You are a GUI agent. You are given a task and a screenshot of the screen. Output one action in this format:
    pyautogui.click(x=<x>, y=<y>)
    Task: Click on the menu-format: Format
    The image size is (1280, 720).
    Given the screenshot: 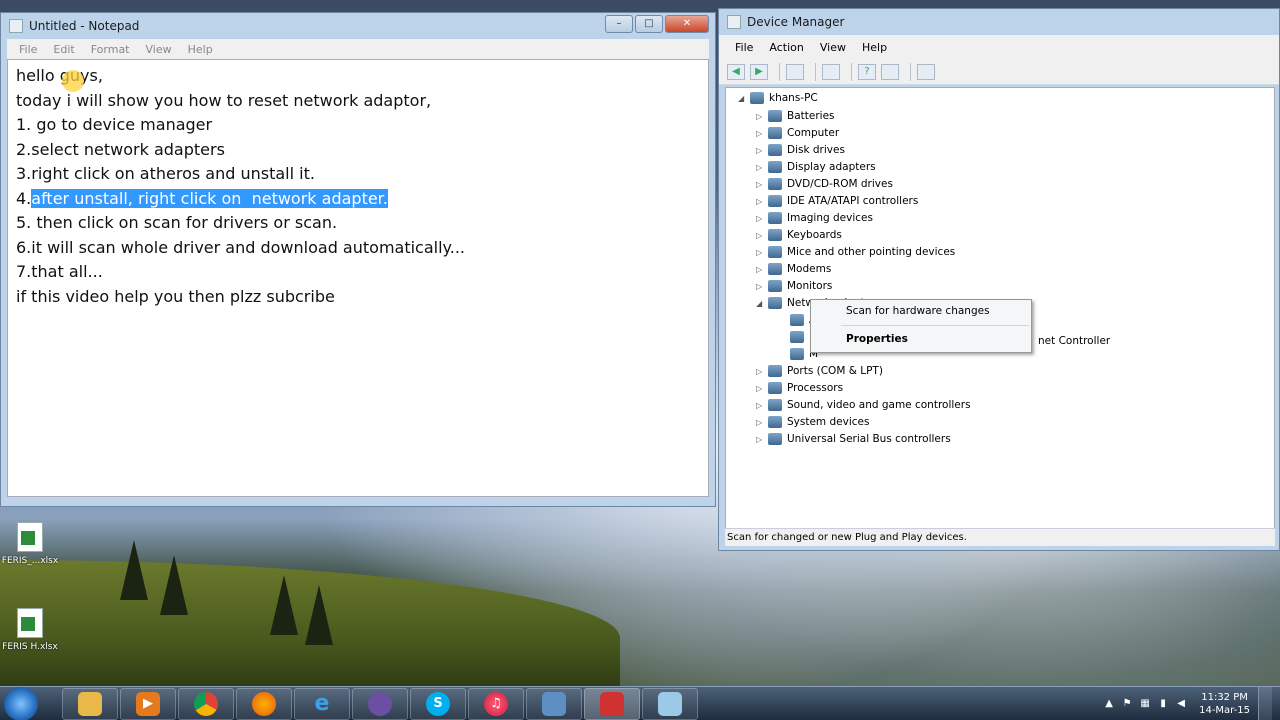 What is the action you would take?
    pyautogui.click(x=110, y=49)
    